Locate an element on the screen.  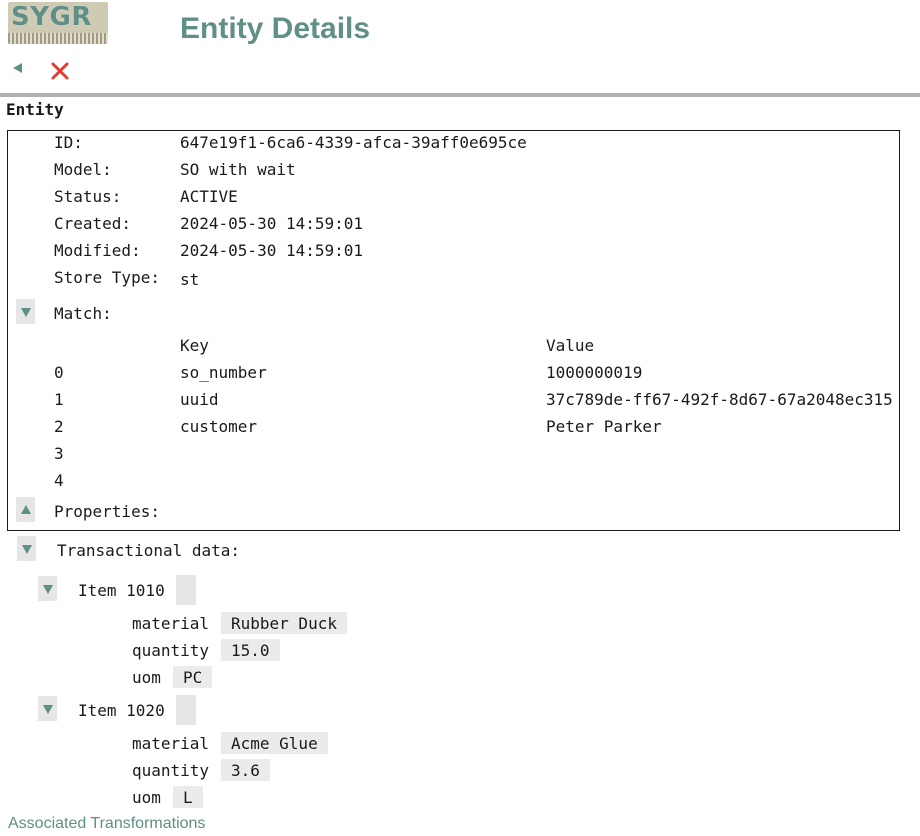
field-label-store-type: Store Type: is located at coordinates (107, 277).